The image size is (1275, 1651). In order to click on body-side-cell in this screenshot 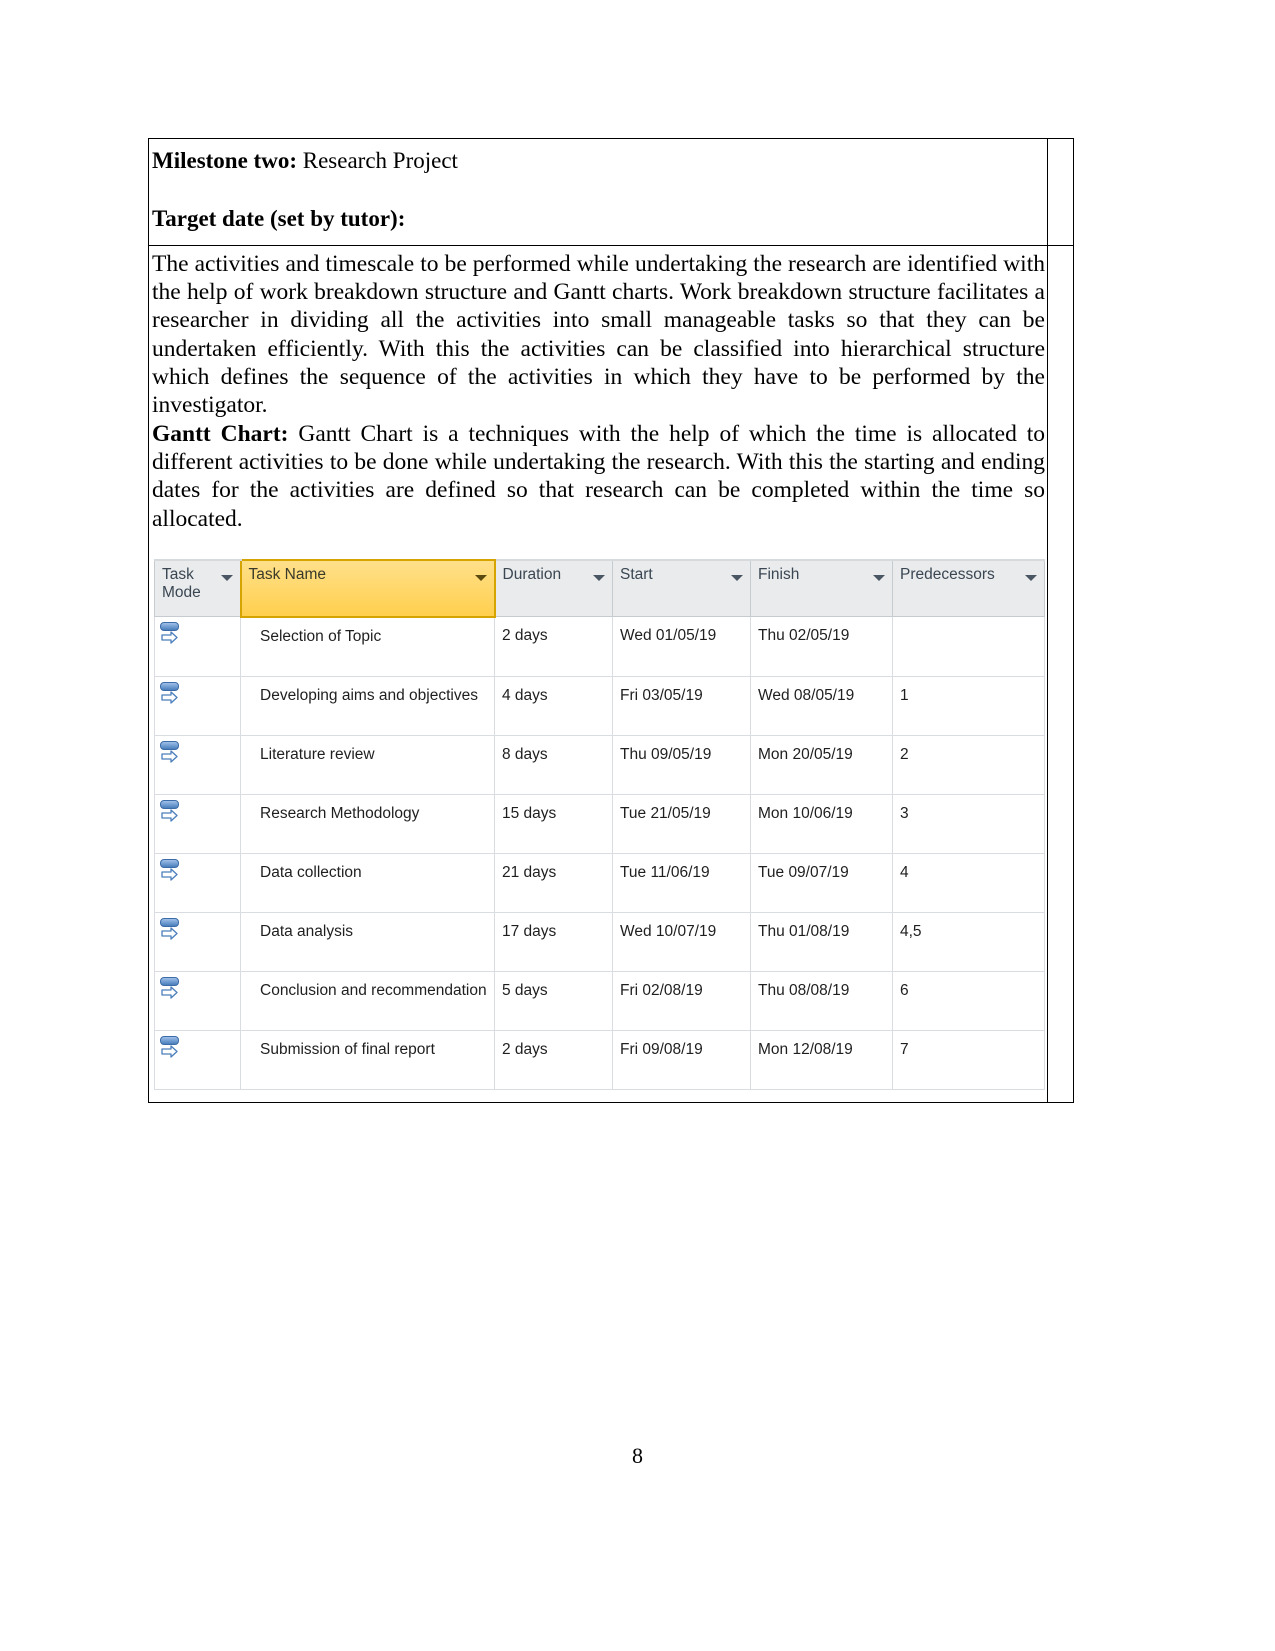, I will do `click(1060, 673)`.